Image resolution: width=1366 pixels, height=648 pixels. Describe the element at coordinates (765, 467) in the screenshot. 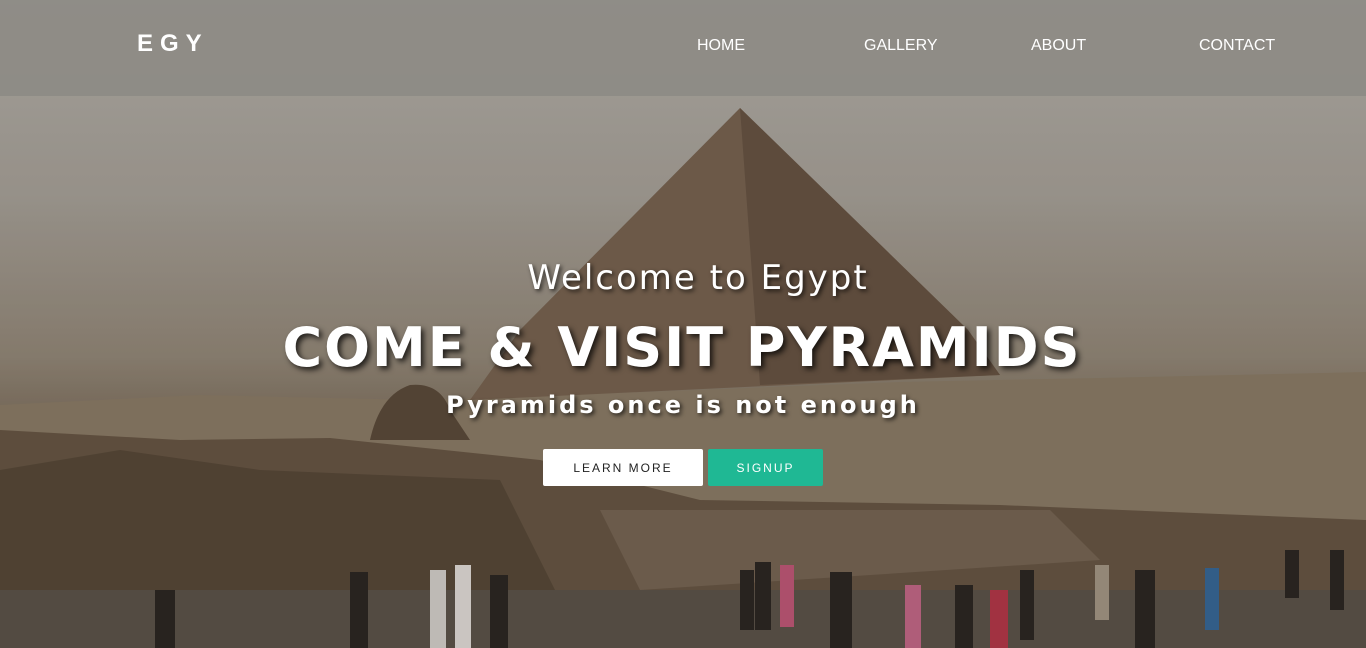

I see `signup-button: SIGNUP` at that location.